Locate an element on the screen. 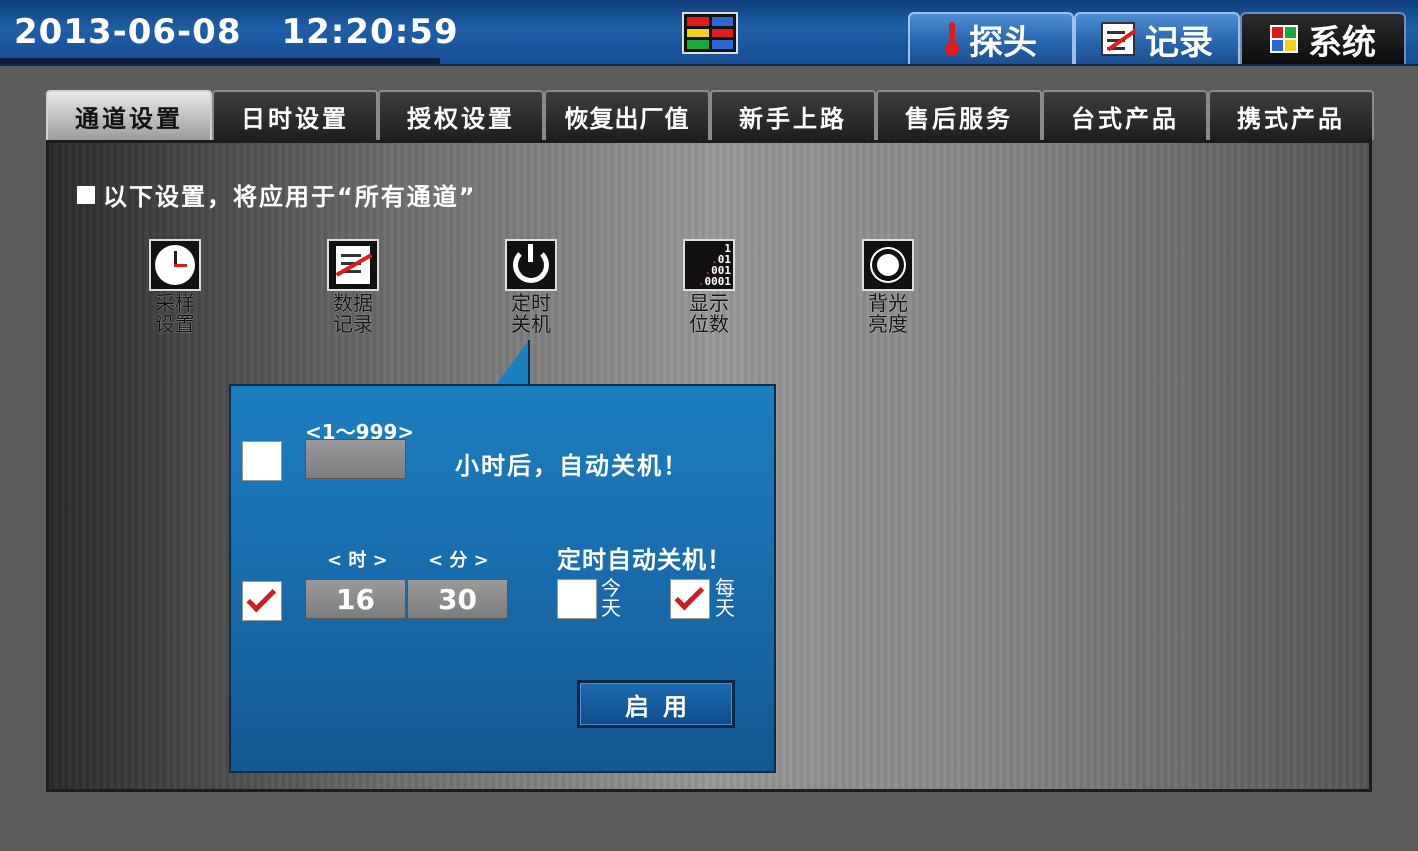  top-bar: 2013-06-08 12:20:59 探头 记录 系统 is located at coordinates (709, 33).